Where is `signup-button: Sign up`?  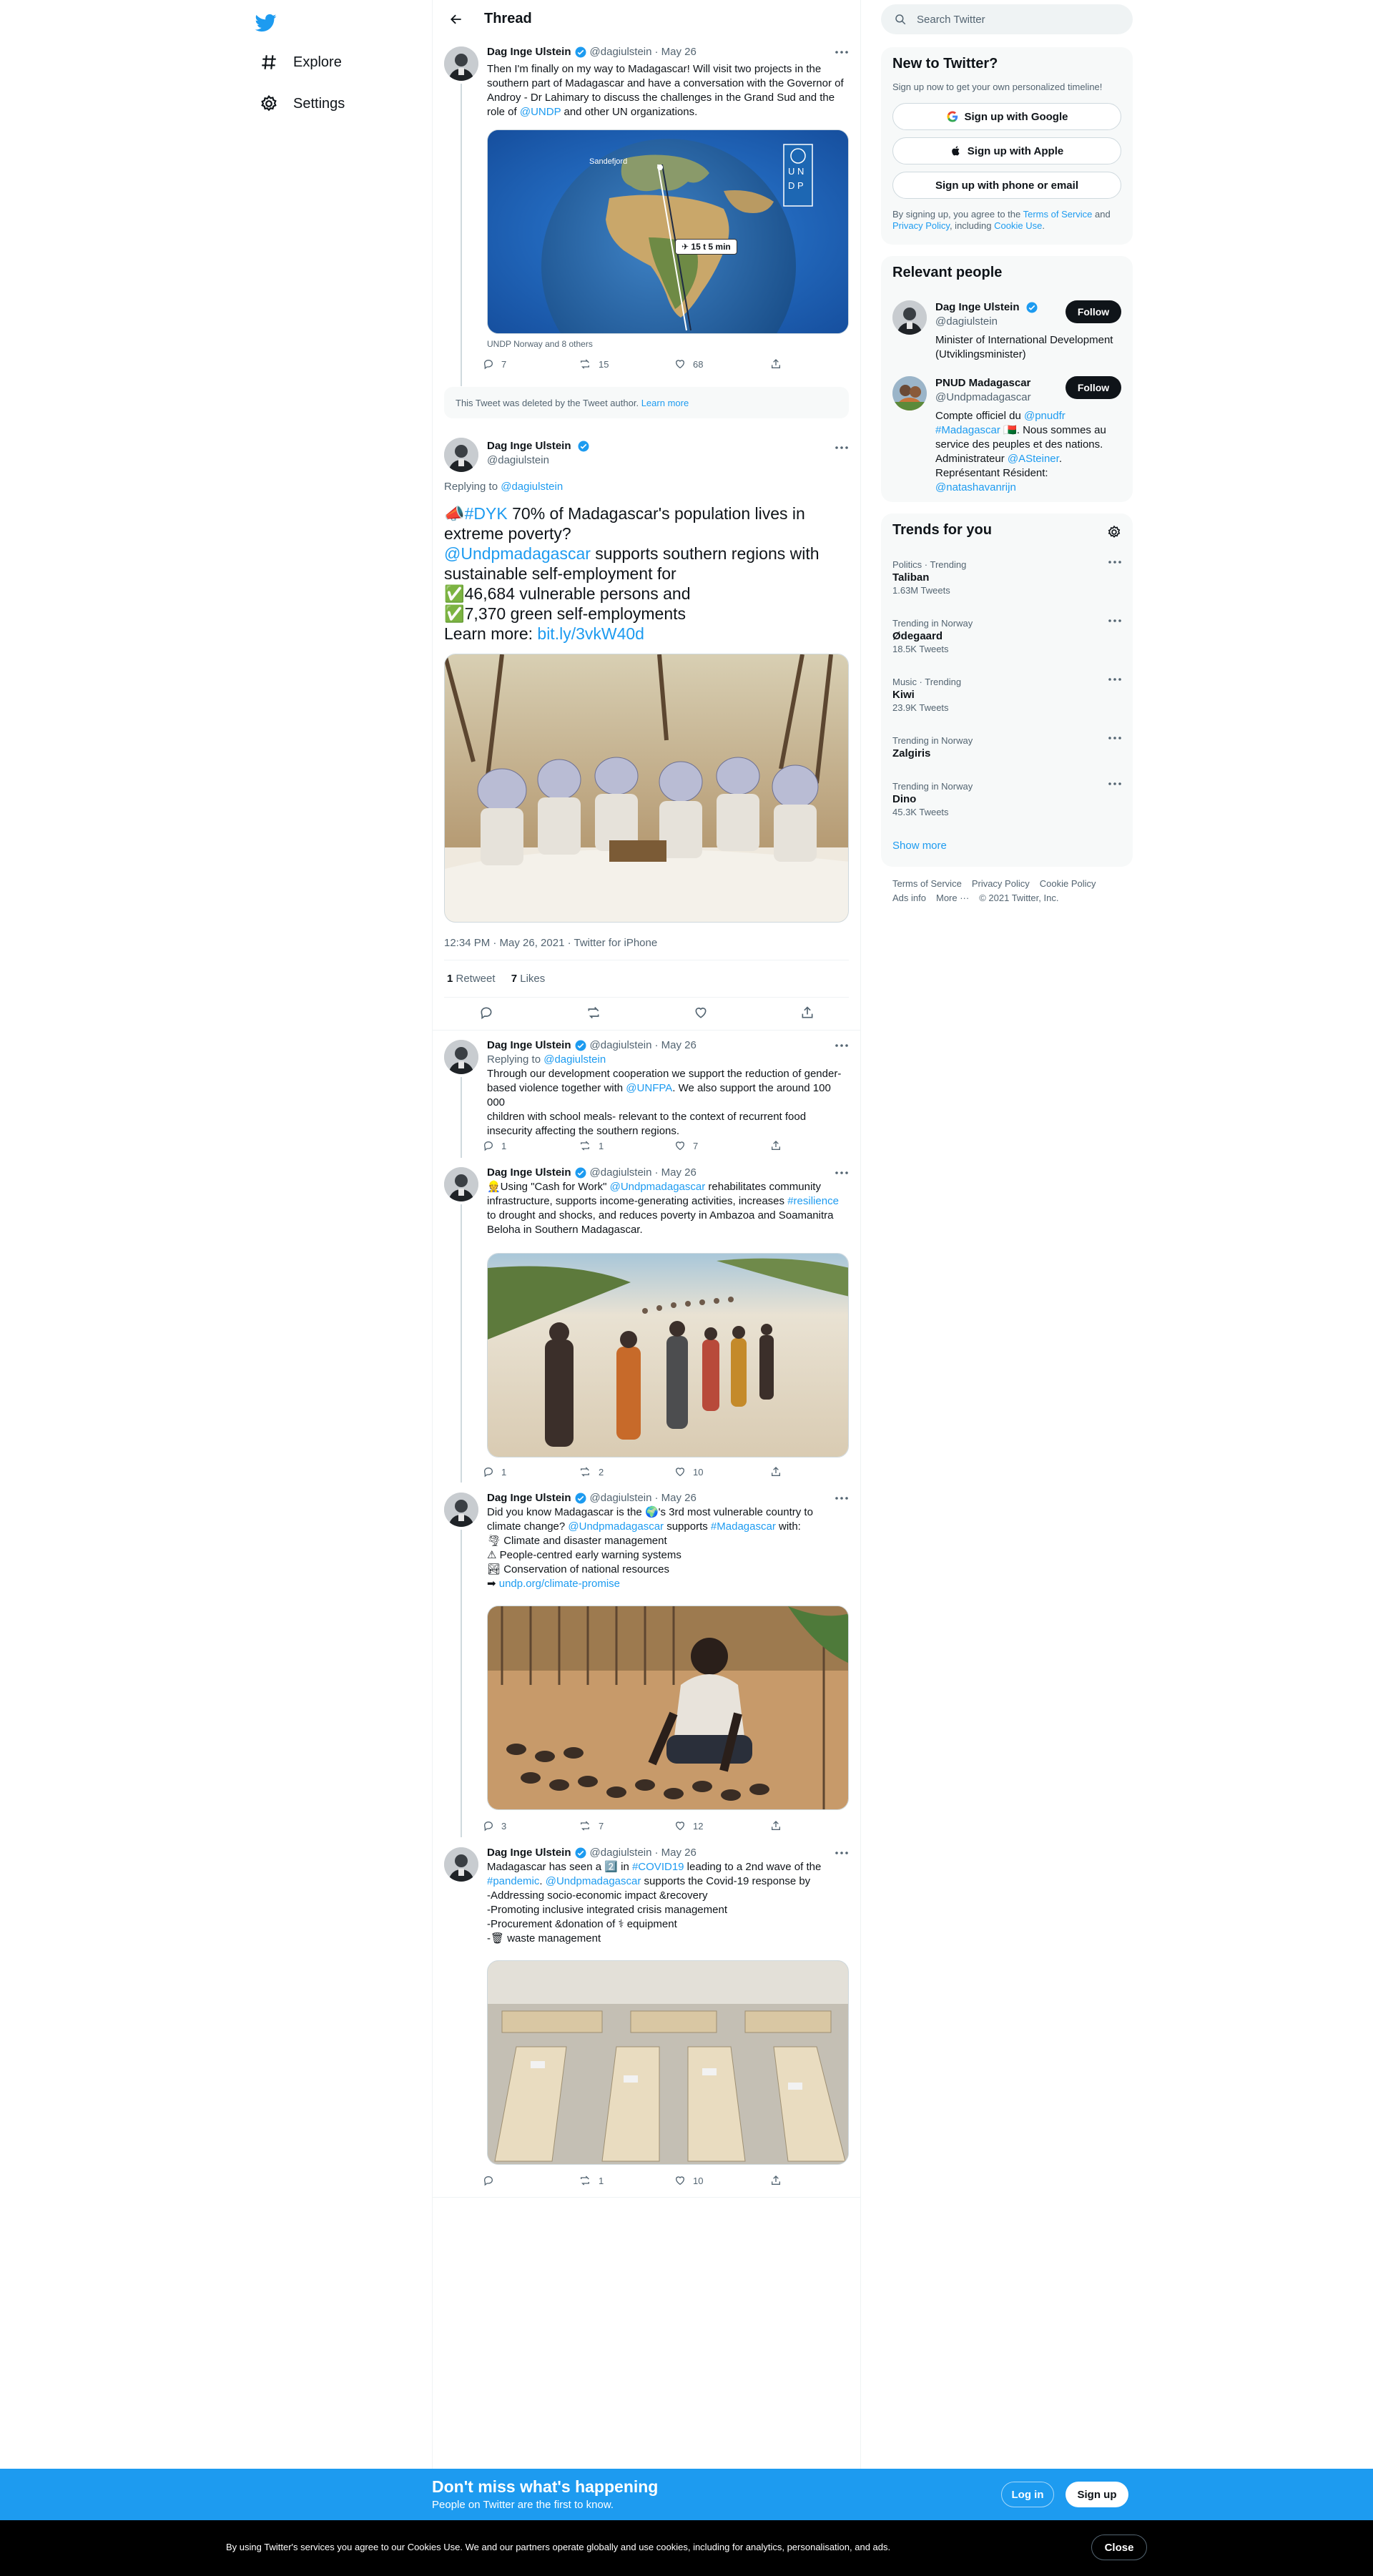
signup-button: Sign up is located at coordinates (1097, 2494).